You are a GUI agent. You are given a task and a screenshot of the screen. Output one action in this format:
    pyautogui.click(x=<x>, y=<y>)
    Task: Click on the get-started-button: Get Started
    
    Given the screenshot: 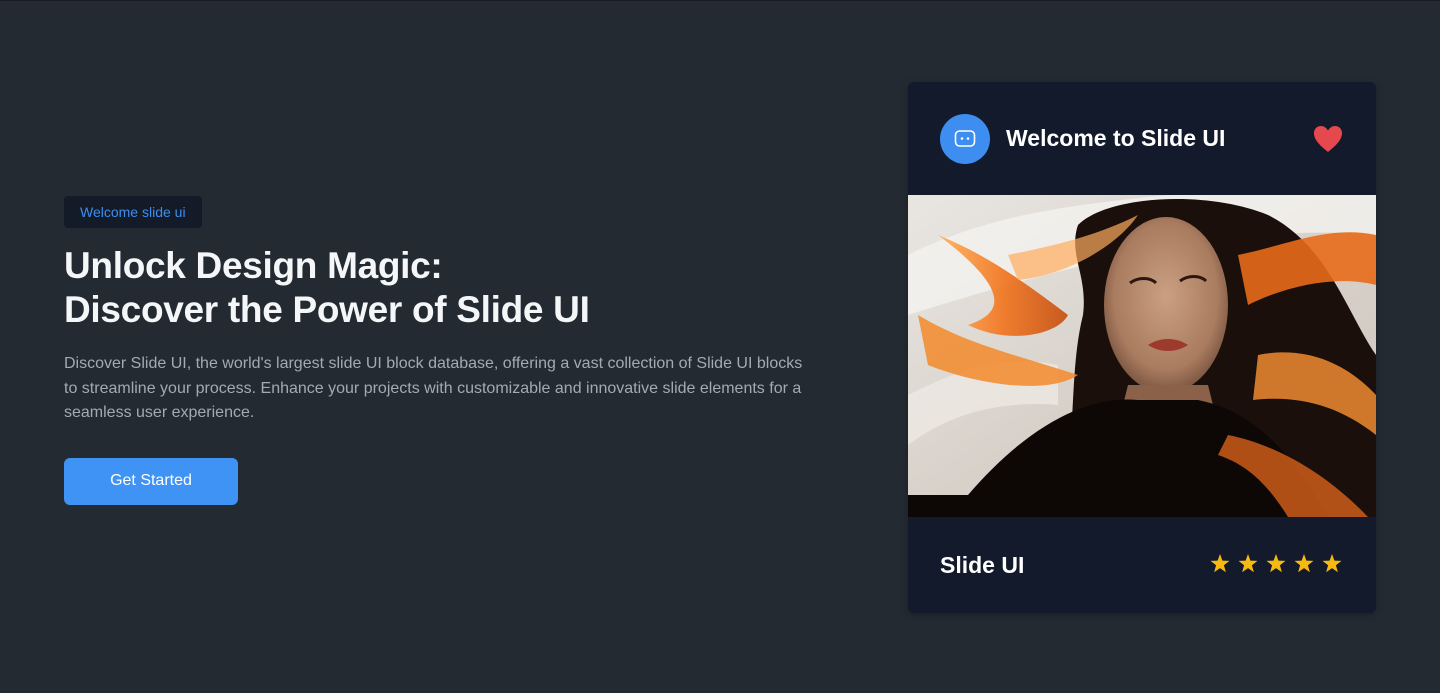 What is the action you would take?
    pyautogui.click(x=151, y=481)
    